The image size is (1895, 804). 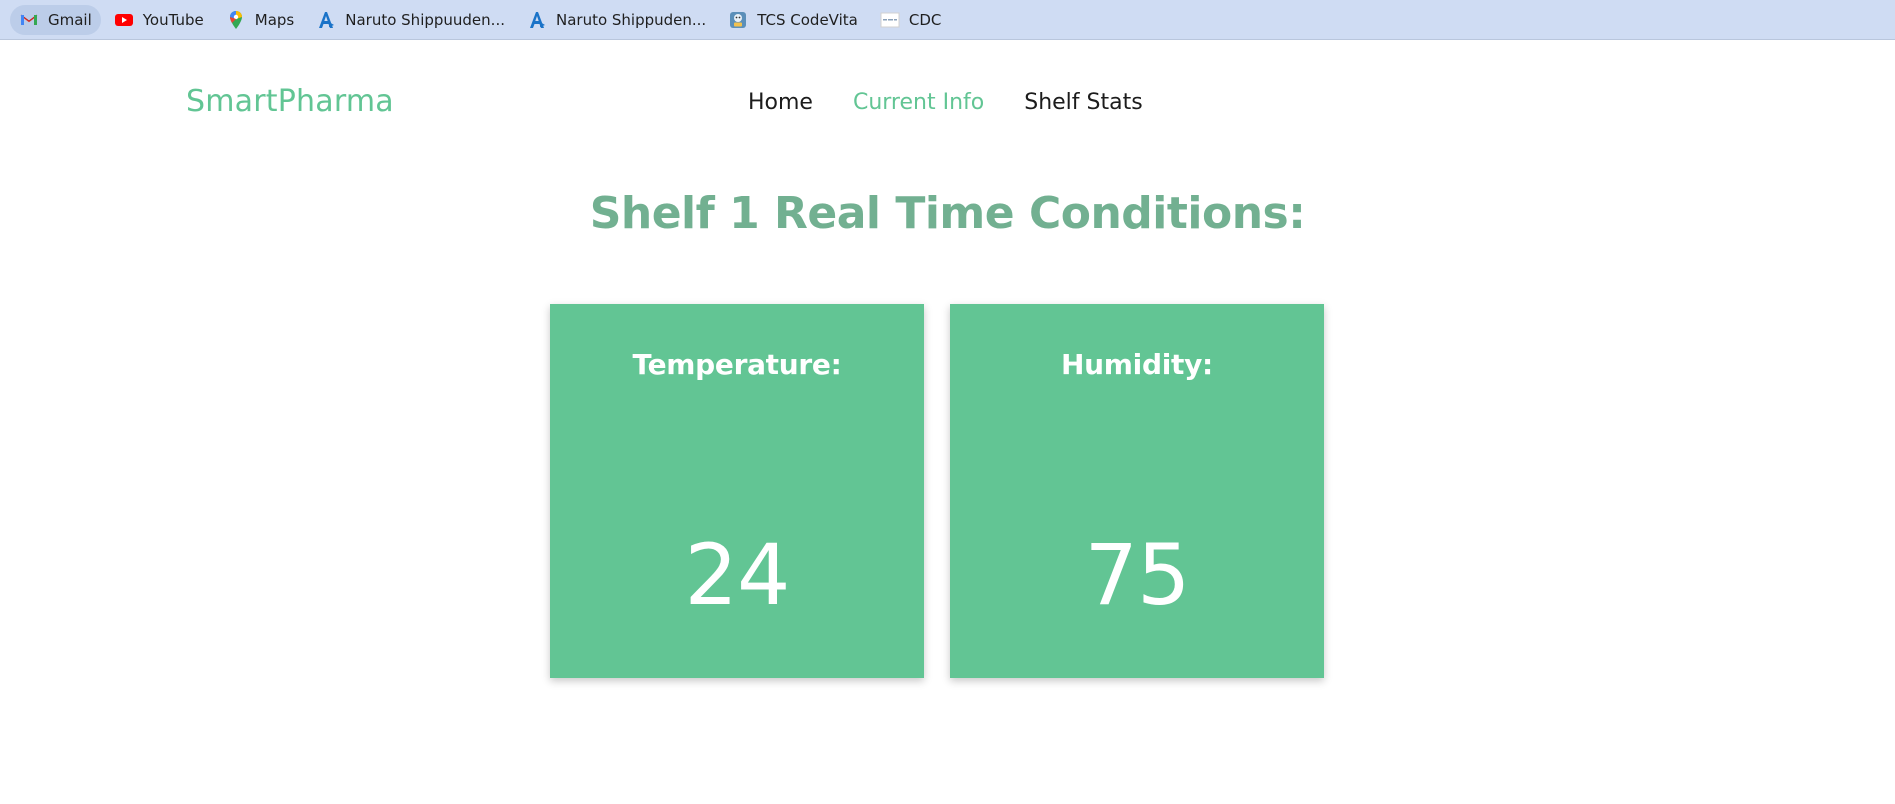 What do you see at coordinates (1137, 575) in the screenshot?
I see `humidity-value: 75` at bounding box center [1137, 575].